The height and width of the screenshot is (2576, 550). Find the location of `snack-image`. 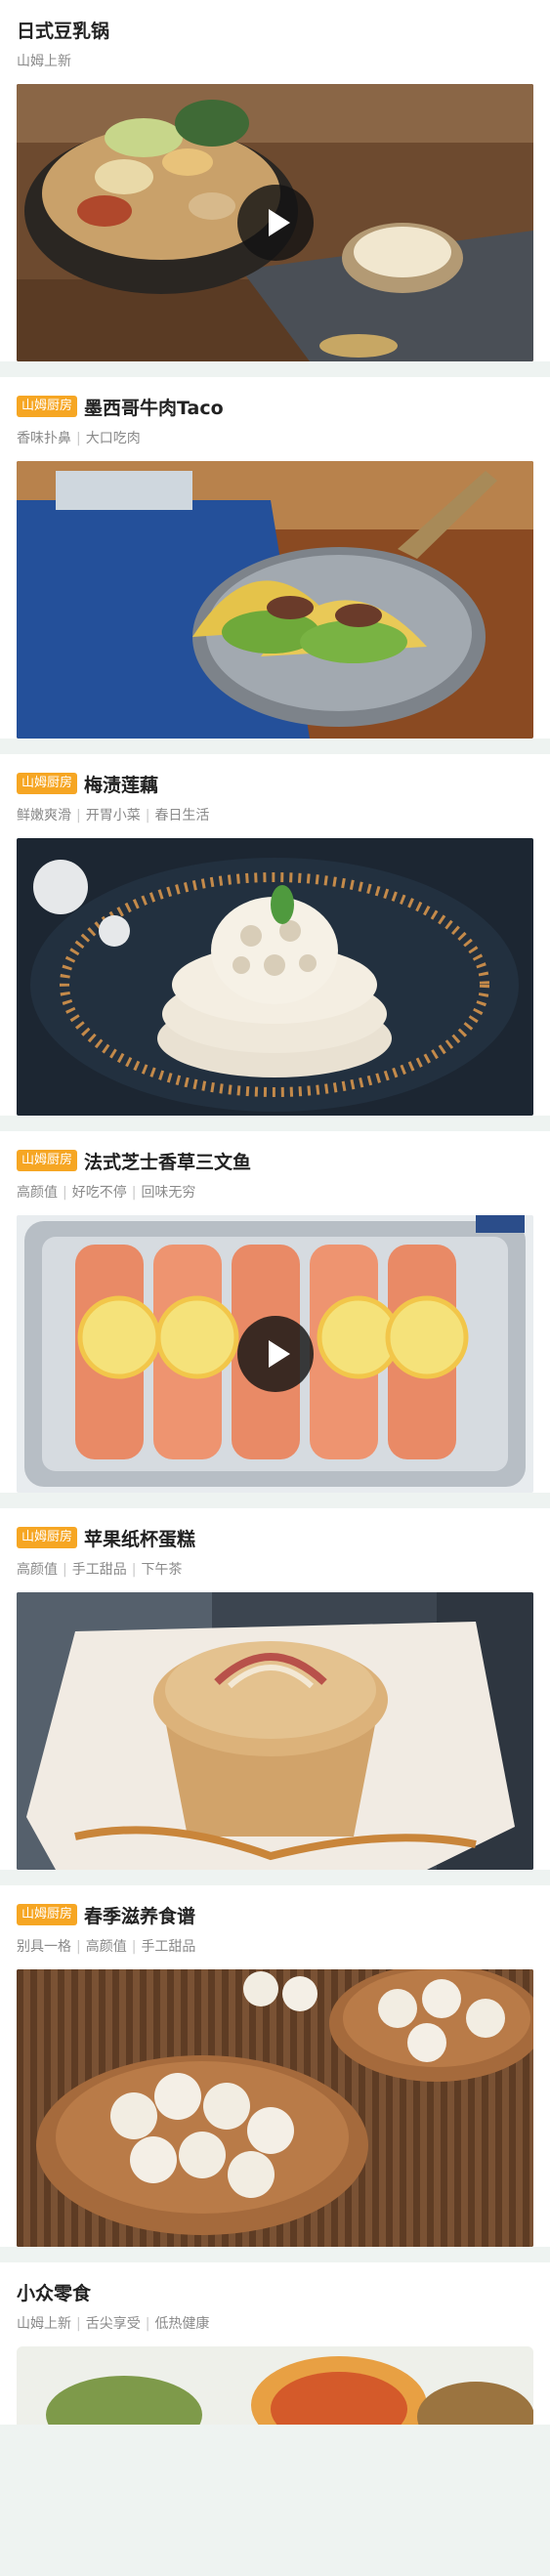

snack-image is located at coordinates (275, 2385).